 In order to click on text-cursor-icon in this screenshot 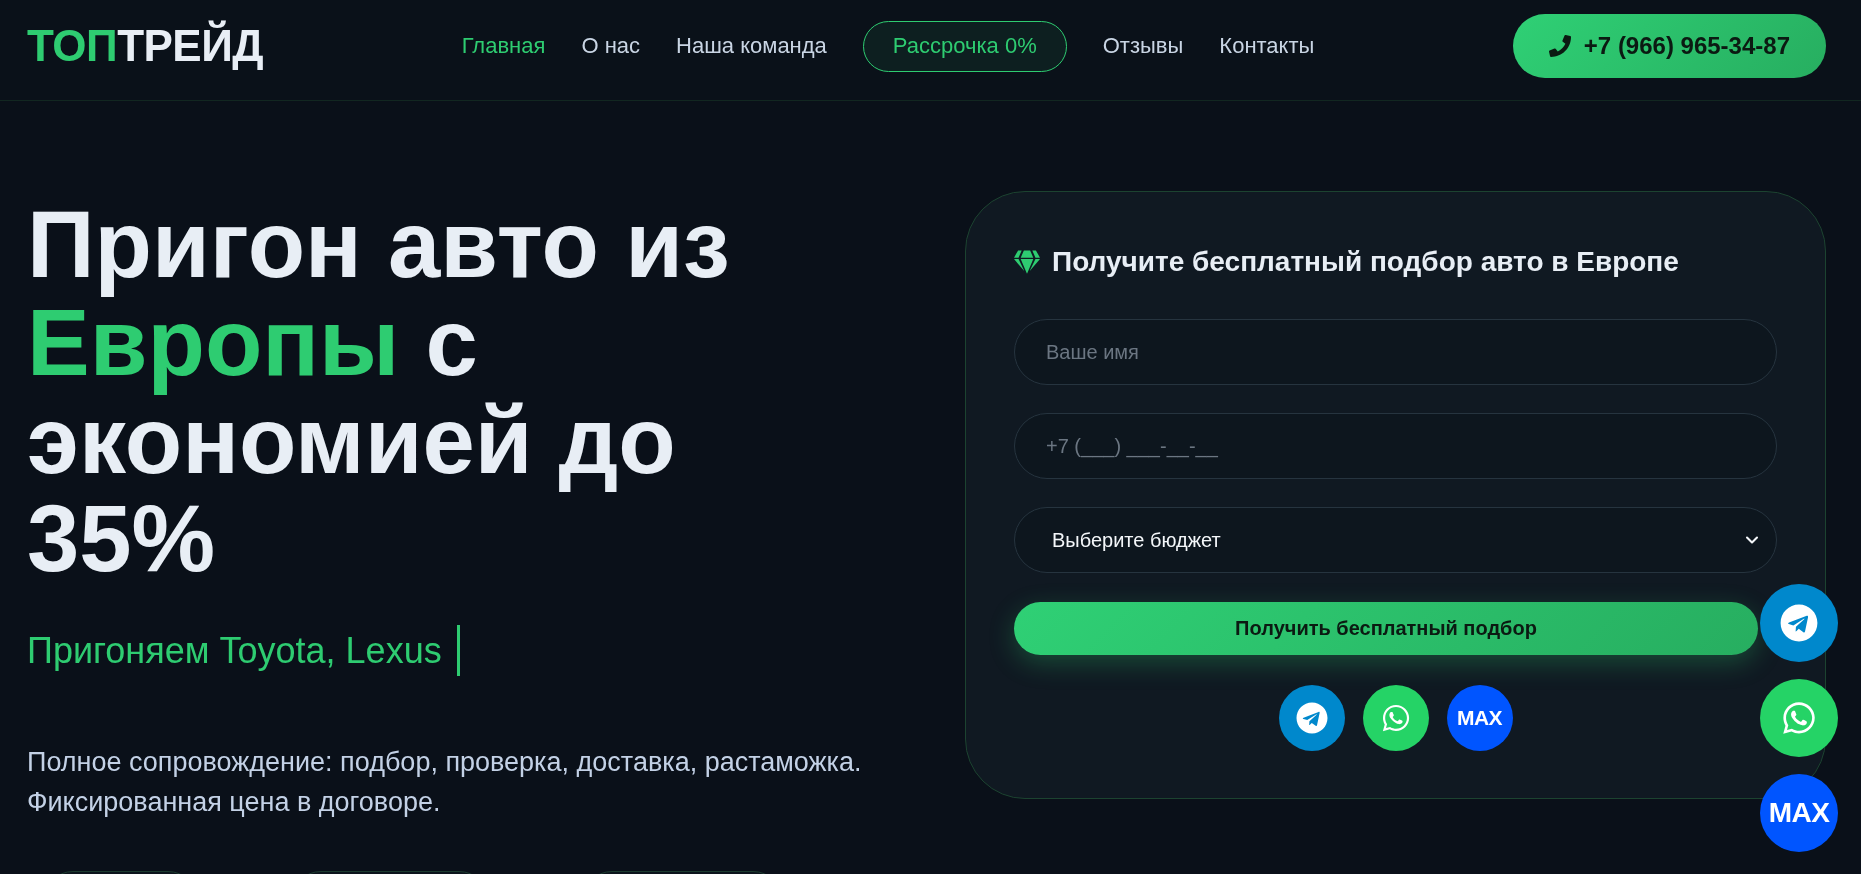, I will do `click(458, 650)`.